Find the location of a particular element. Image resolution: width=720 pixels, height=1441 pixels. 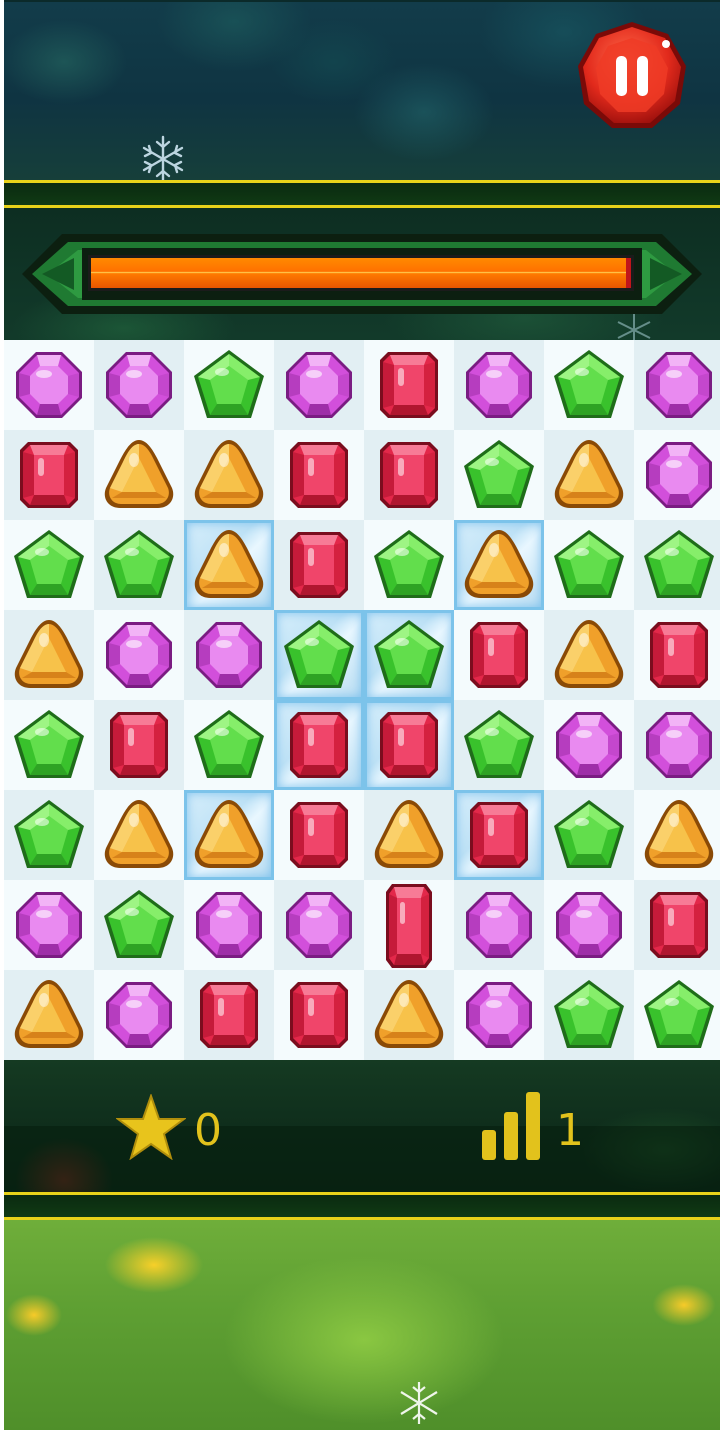

pause-button is located at coordinates (632, 76).